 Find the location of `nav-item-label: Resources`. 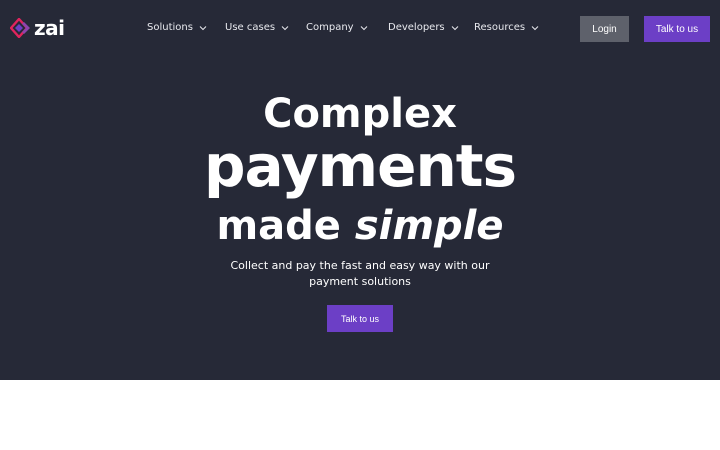

nav-item-label: Resources is located at coordinates (500, 27).